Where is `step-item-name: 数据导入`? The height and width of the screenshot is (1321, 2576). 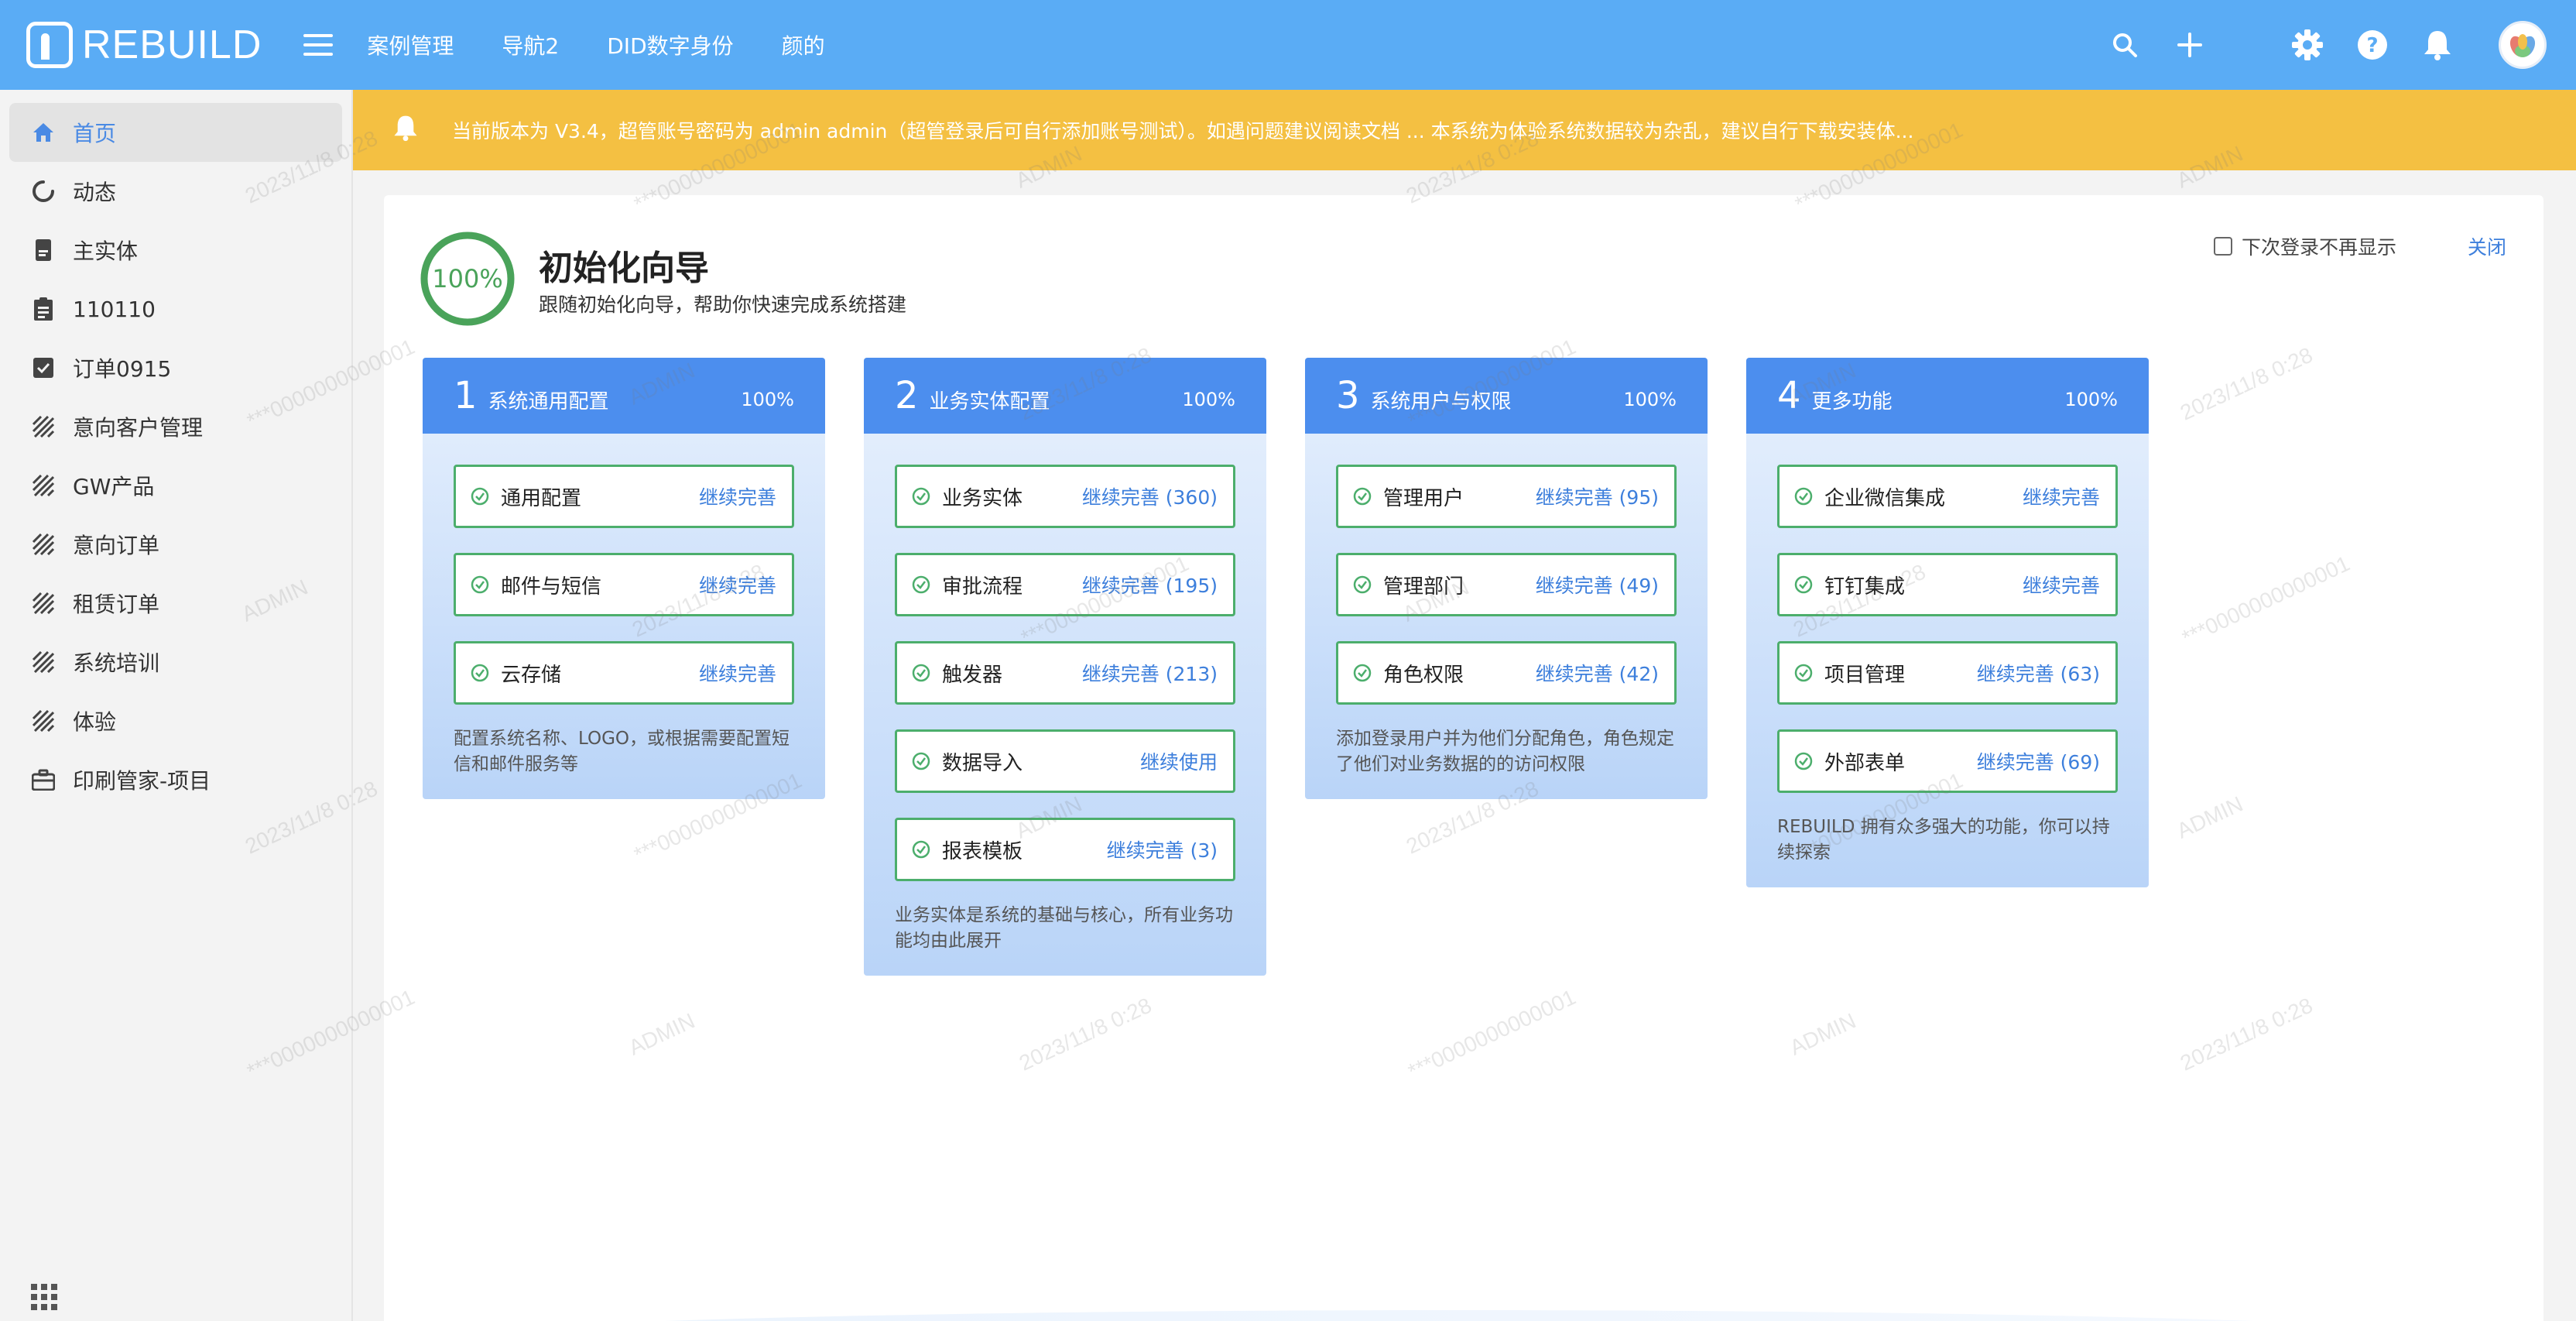
step-item-name: 数据导入 is located at coordinates (982, 763).